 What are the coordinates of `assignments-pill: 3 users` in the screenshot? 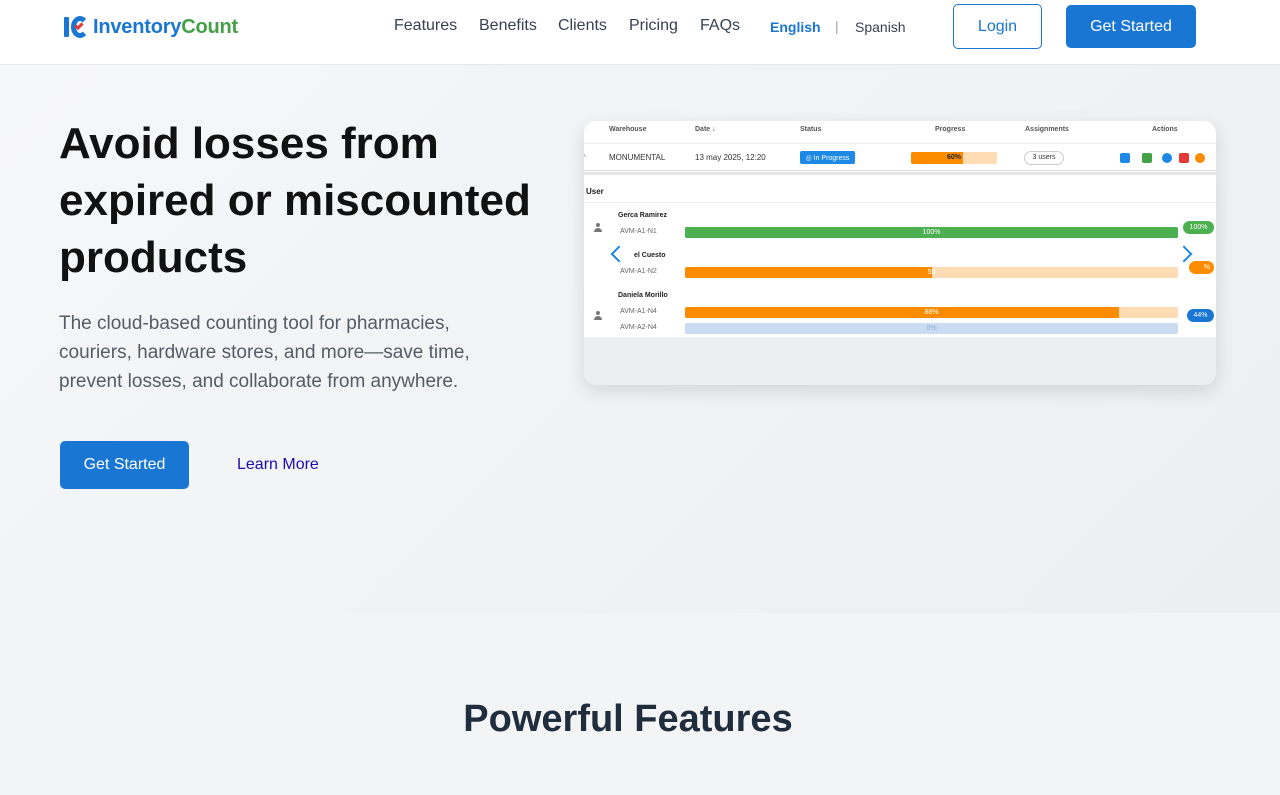 It's located at (1044, 158).